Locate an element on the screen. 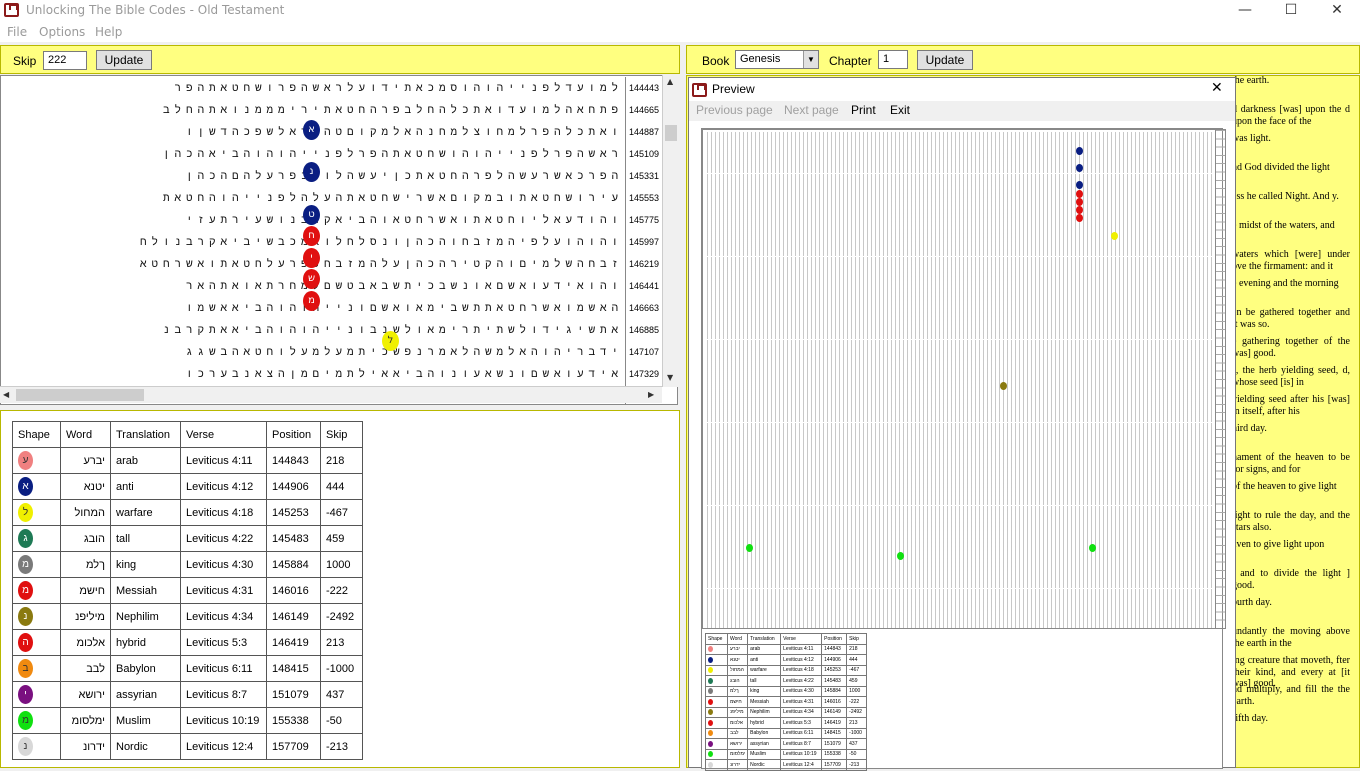 The width and height of the screenshot is (1360, 771). preview-position-column is located at coordinates (1220, 379).